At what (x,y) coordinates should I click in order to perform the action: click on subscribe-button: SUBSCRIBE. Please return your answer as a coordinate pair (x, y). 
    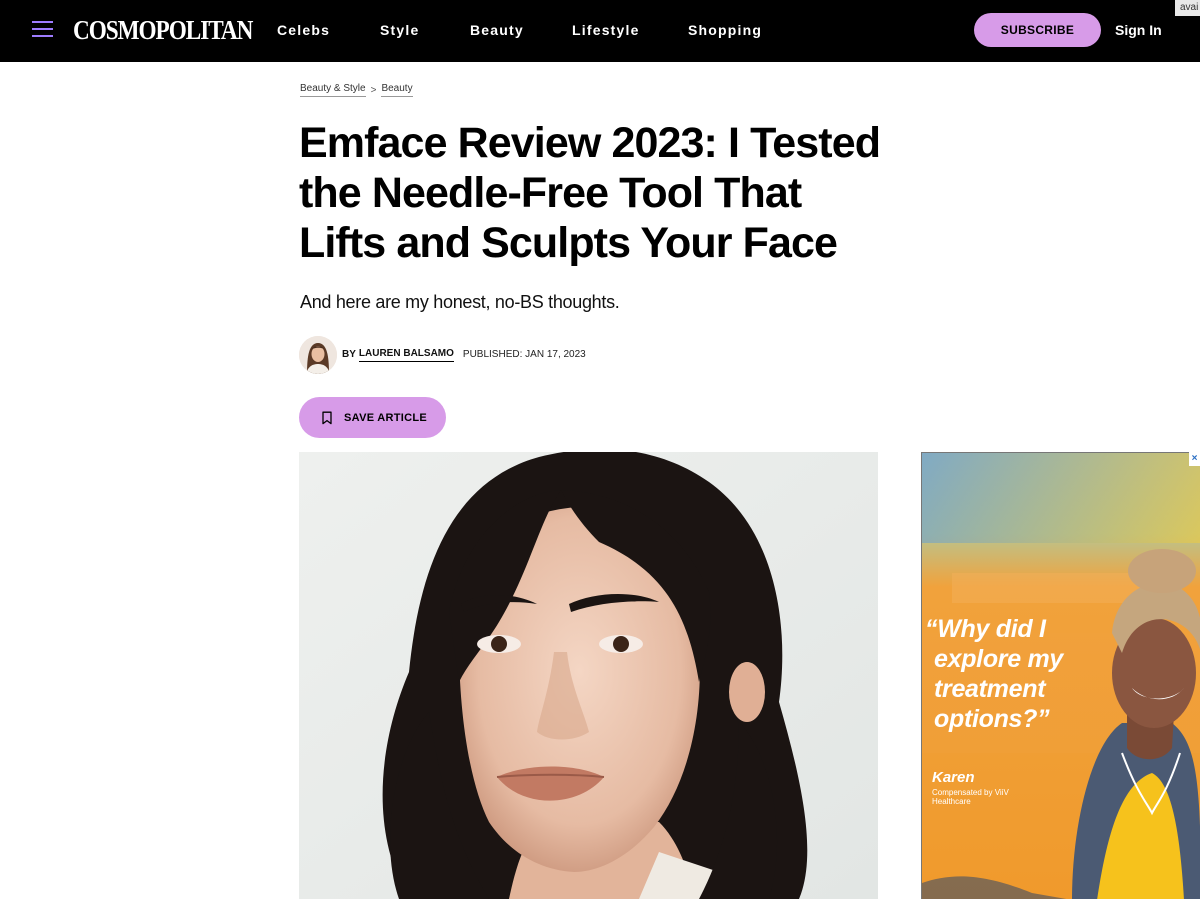
    Looking at the image, I should click on (1037, 30).